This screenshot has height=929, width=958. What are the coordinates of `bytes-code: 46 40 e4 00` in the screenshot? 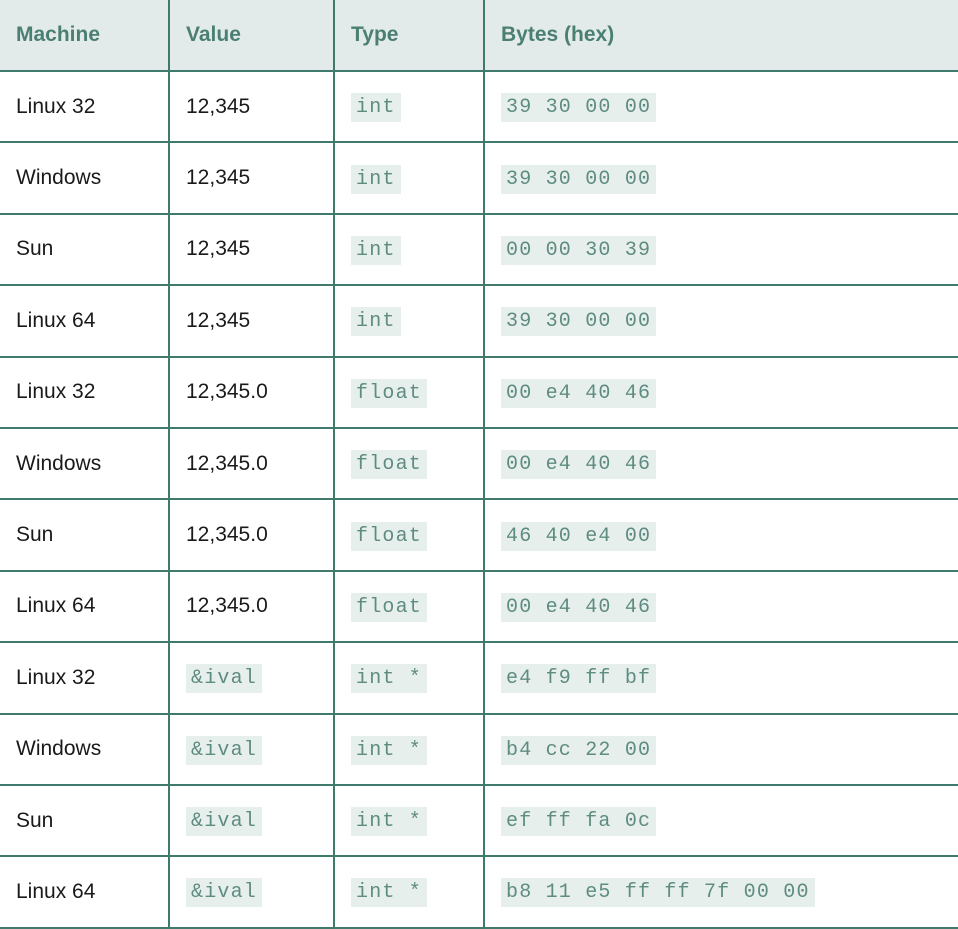 It's located at (579, 536).